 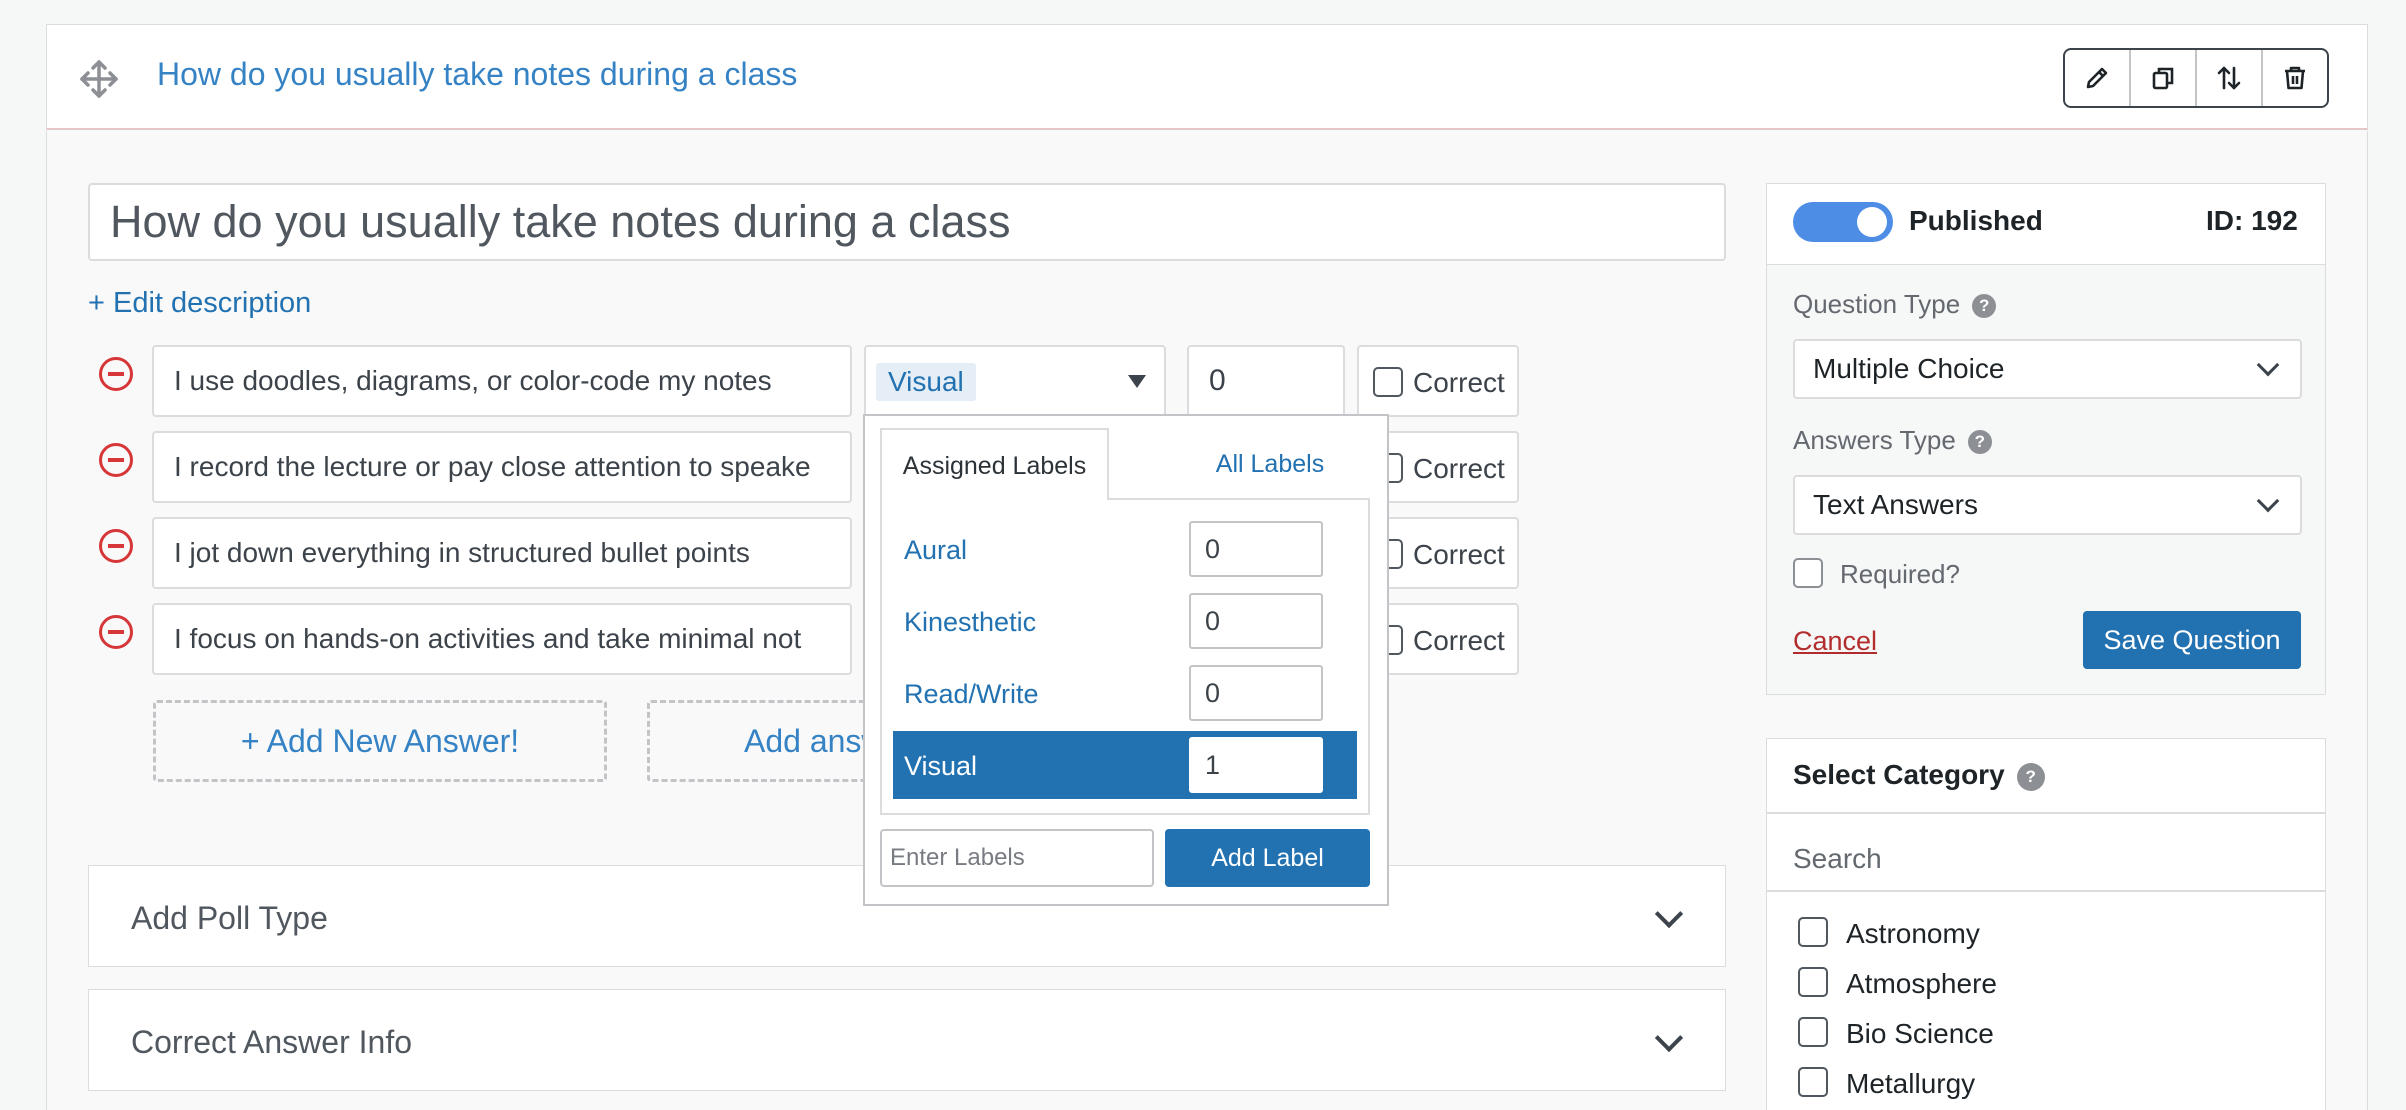 I want to click on correct-checkbox, so click(x=1388, y=382).